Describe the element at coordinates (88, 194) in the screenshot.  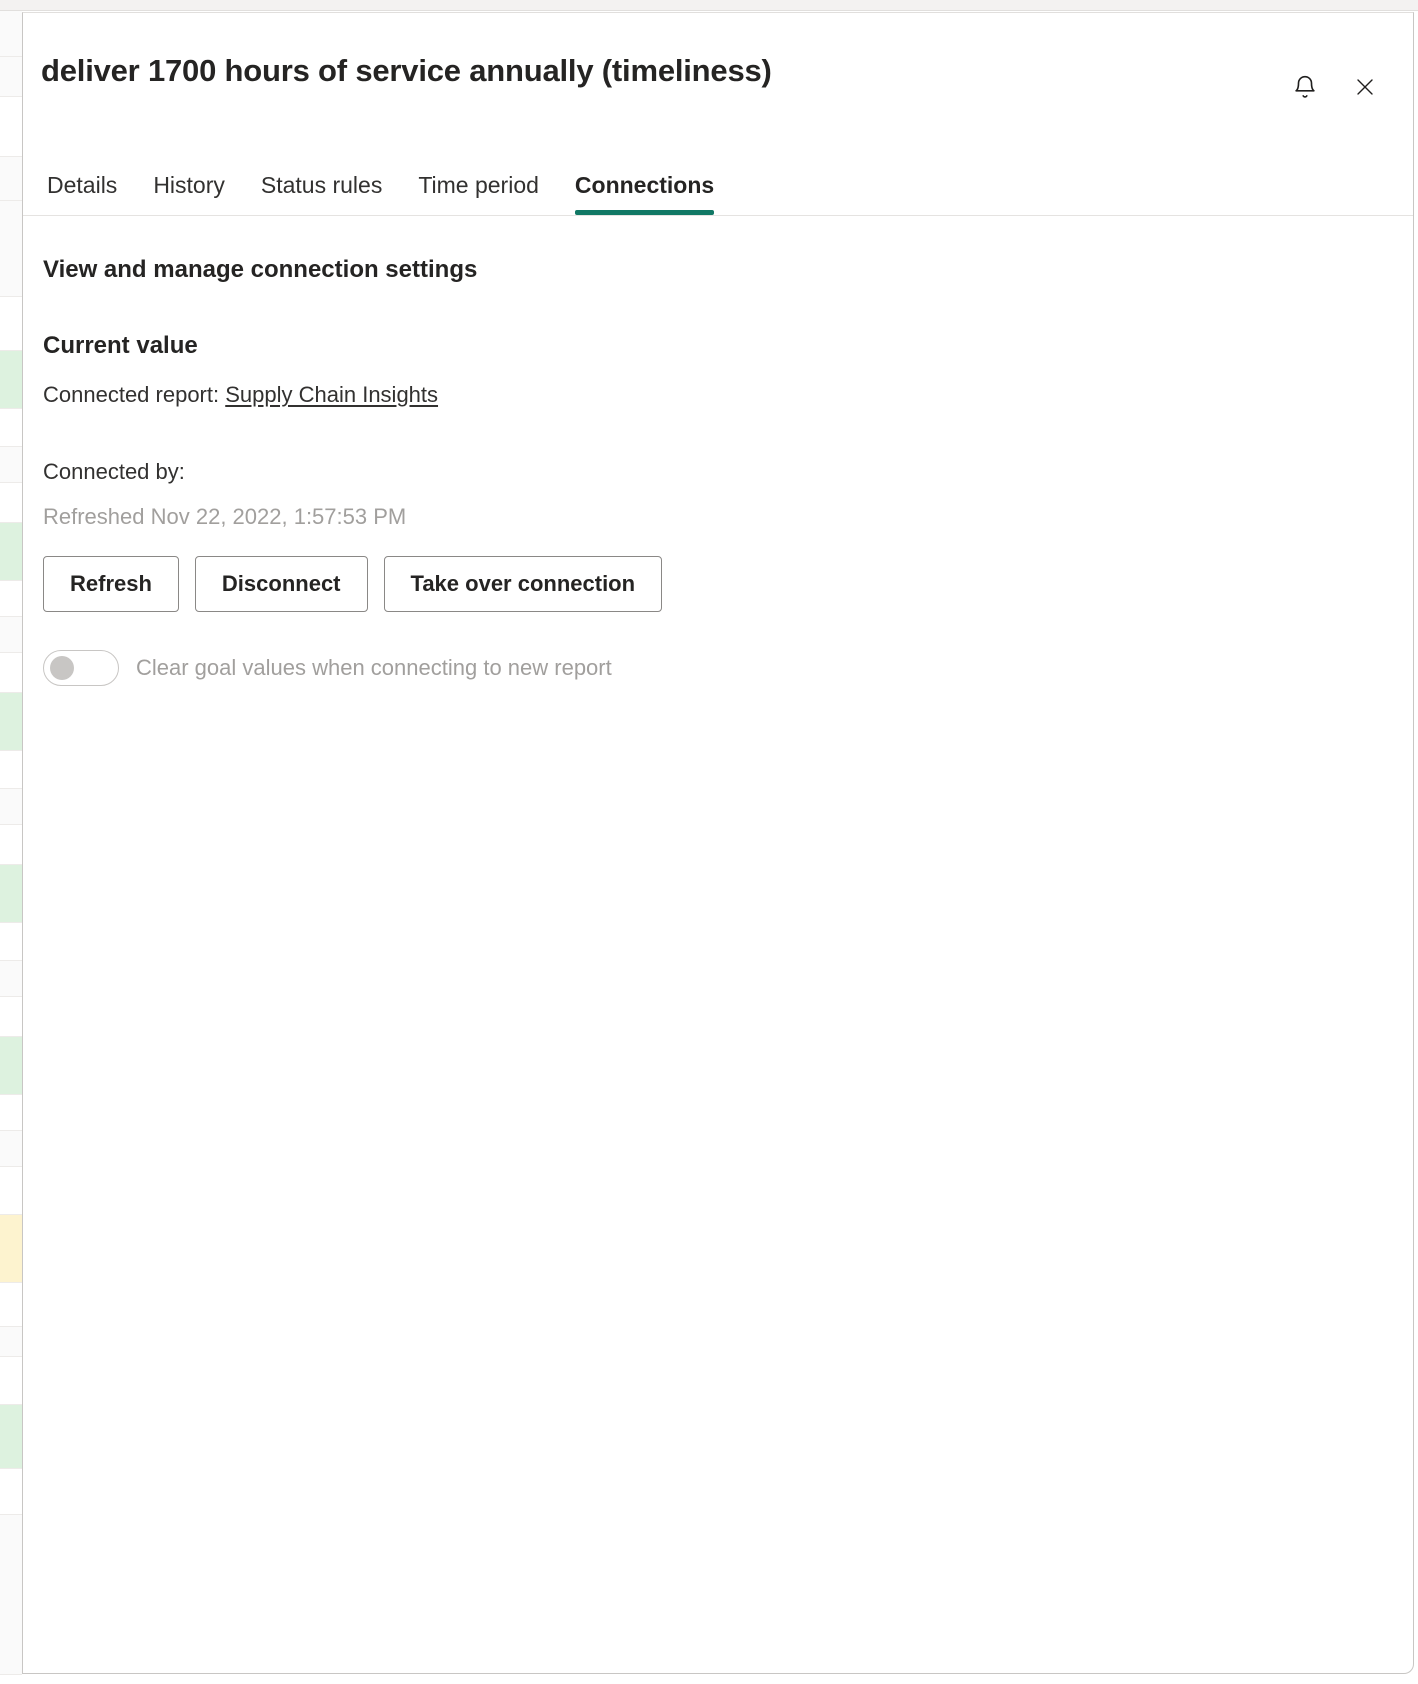
I see `tab-details: Details` at that location.